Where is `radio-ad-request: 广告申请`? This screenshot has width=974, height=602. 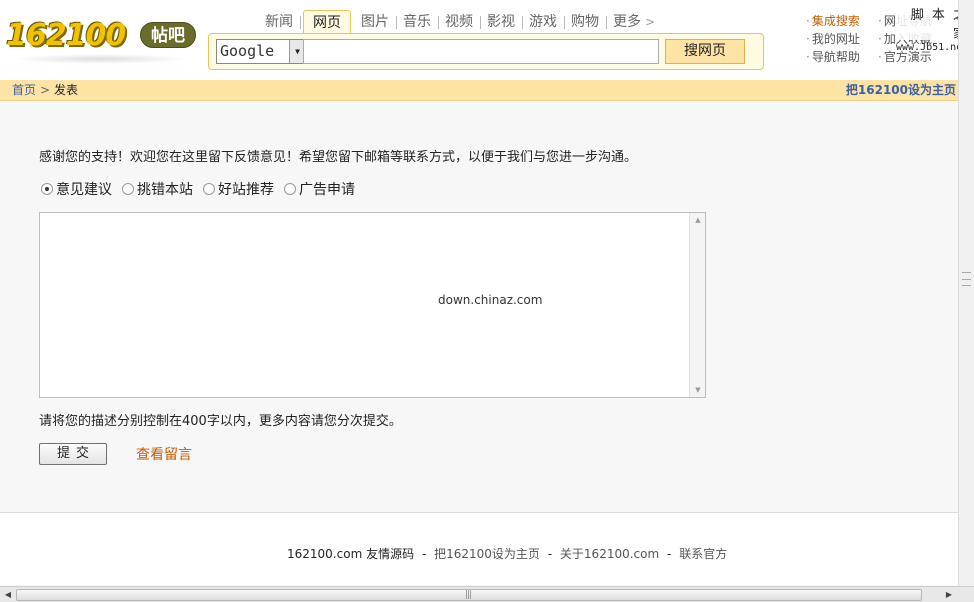 radio-ad-request: 广告申请 is located at coordinates (319, 189).